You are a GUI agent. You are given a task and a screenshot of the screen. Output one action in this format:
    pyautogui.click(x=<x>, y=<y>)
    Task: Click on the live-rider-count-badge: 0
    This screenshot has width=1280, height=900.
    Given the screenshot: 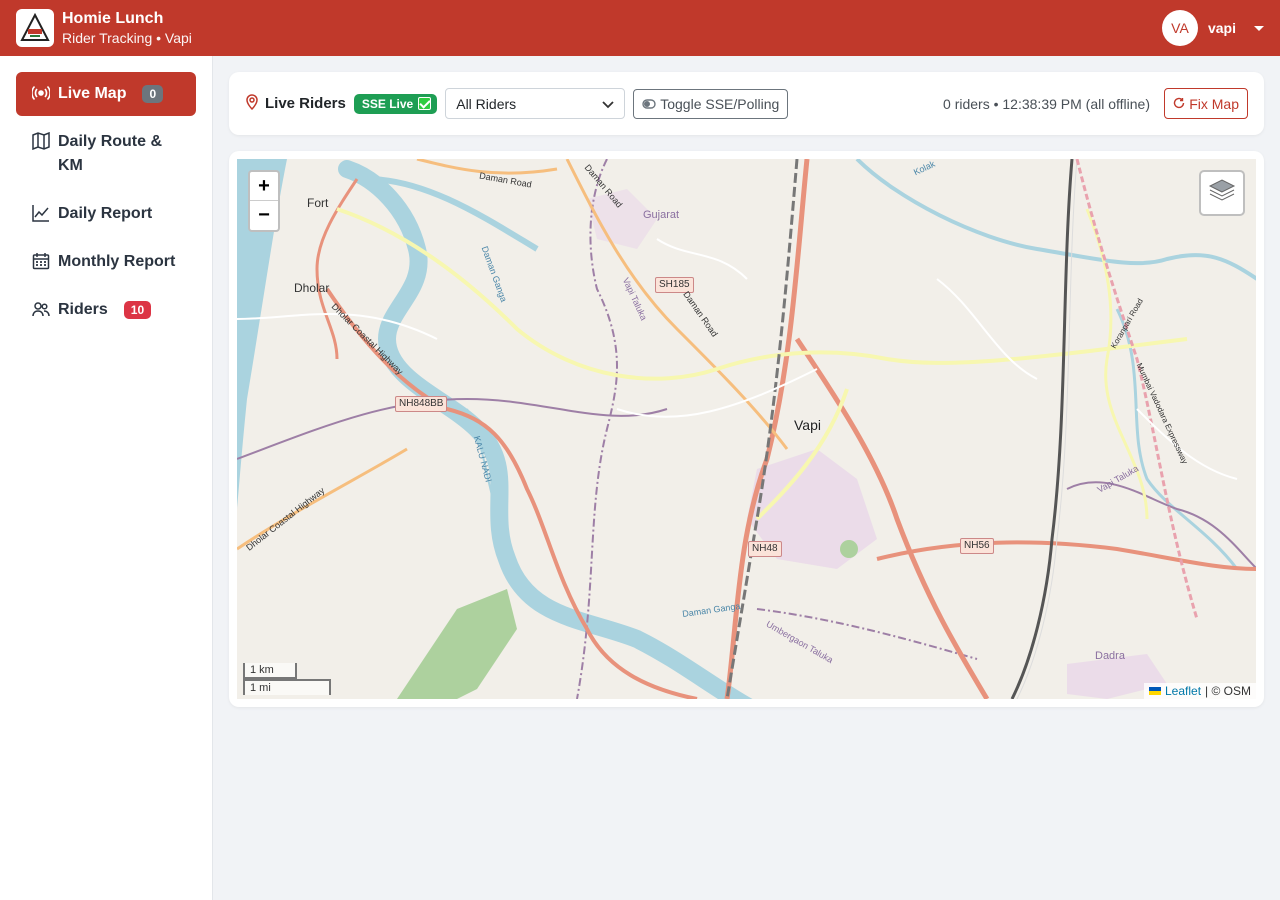 What is the action you would take?
    pyautogui.click(x=153, y=94)
    